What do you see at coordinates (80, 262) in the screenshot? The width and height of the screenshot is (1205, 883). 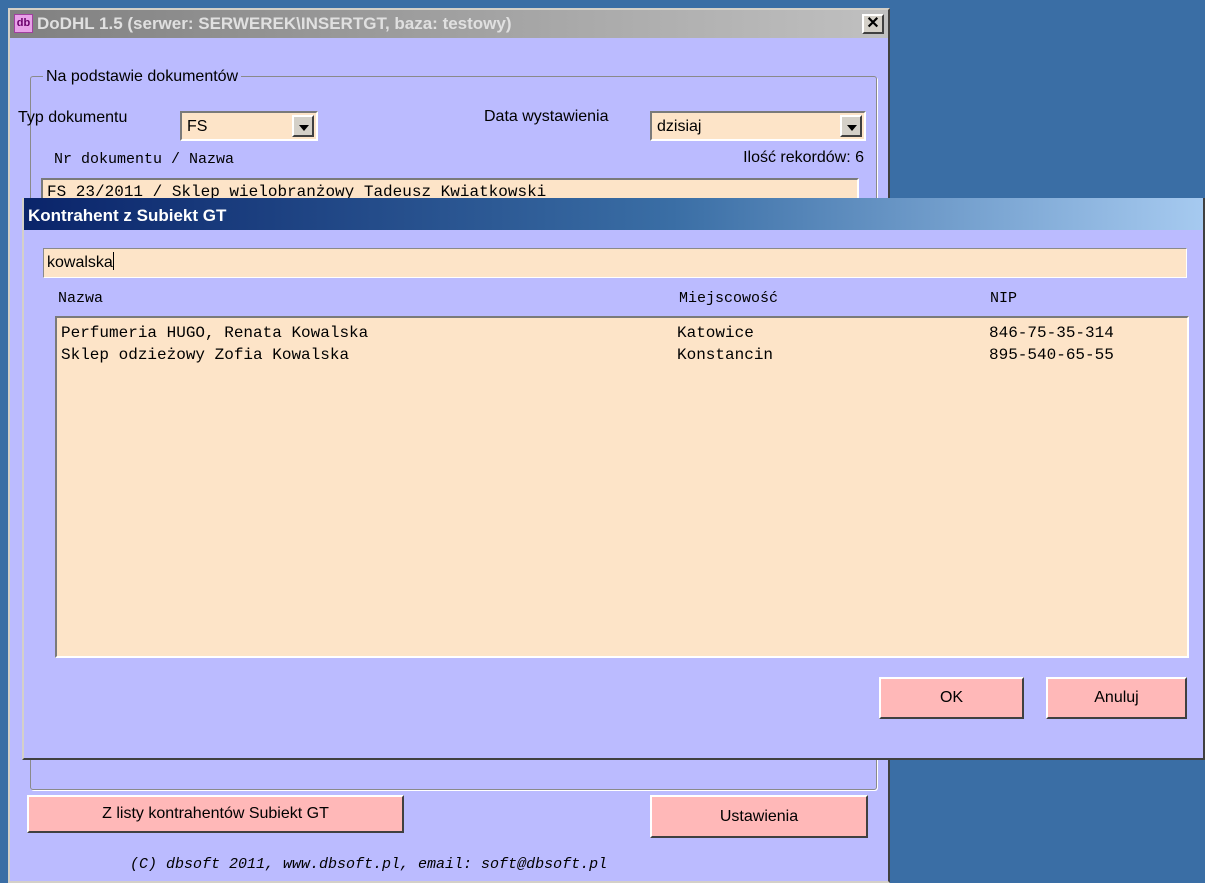 I see `search-value: kowalska` at bounding box center [80, 262].